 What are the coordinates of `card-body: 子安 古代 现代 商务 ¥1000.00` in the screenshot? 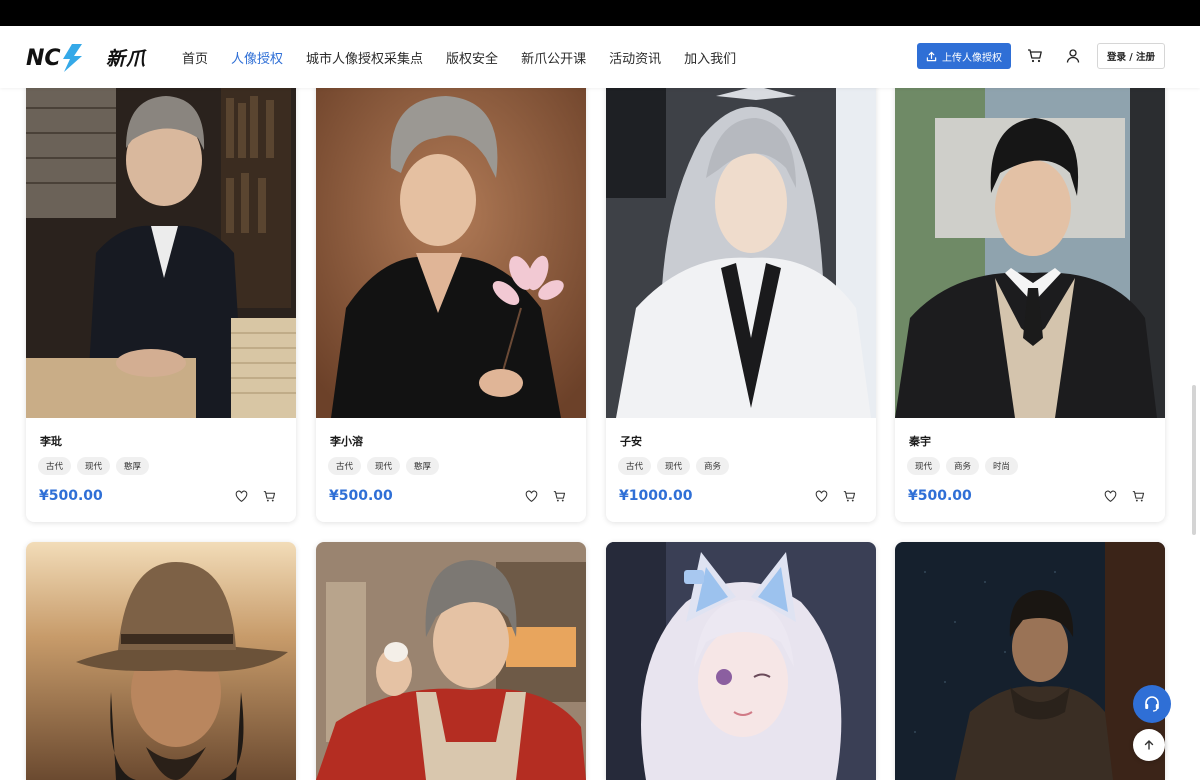 It's located at (741, 470).